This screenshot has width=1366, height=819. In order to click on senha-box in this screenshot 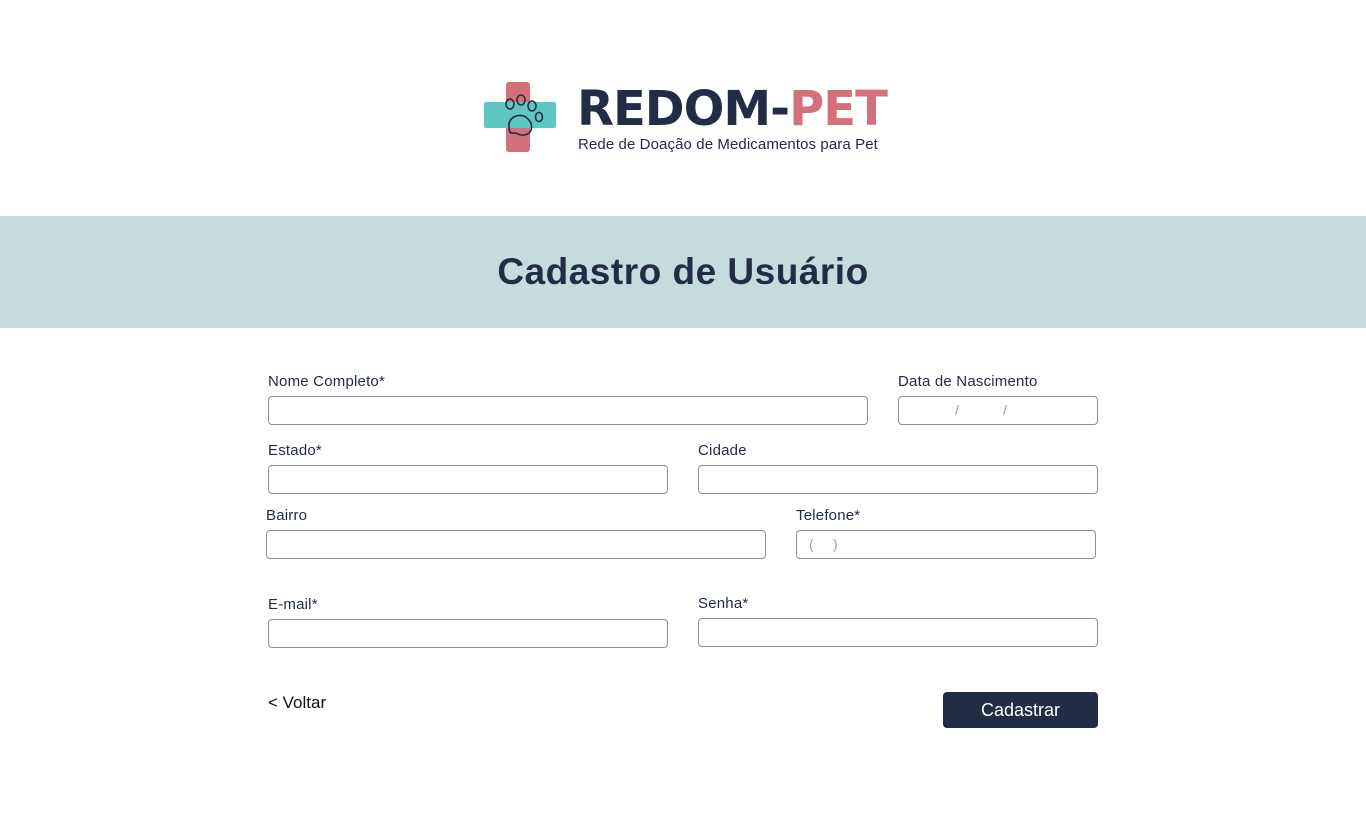, I will do `click(898, 632)`.